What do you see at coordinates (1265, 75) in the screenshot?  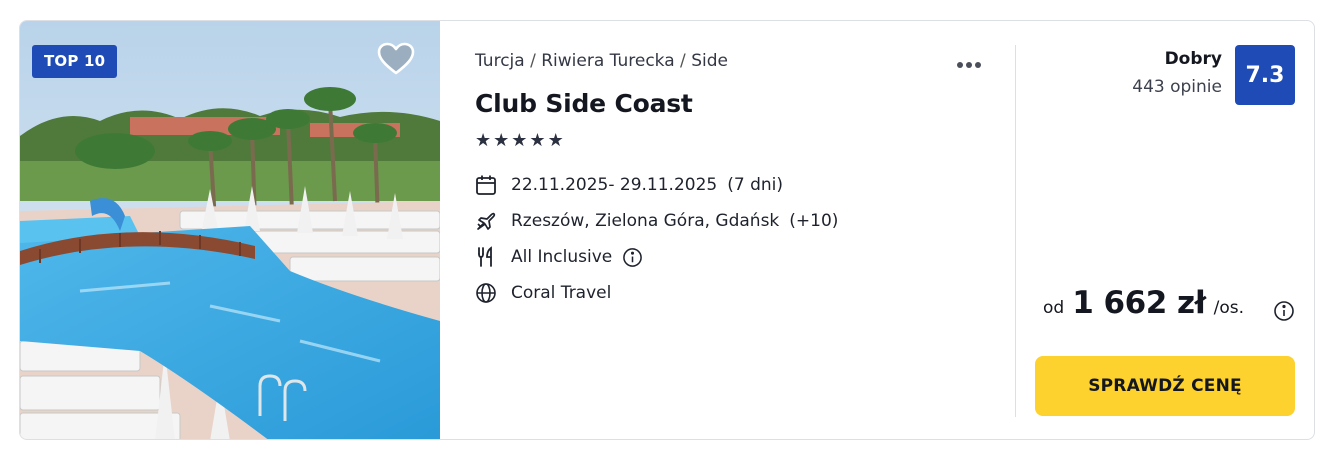 I see `rating-score-badge: 7.3` at bounding box center [1265, 75].